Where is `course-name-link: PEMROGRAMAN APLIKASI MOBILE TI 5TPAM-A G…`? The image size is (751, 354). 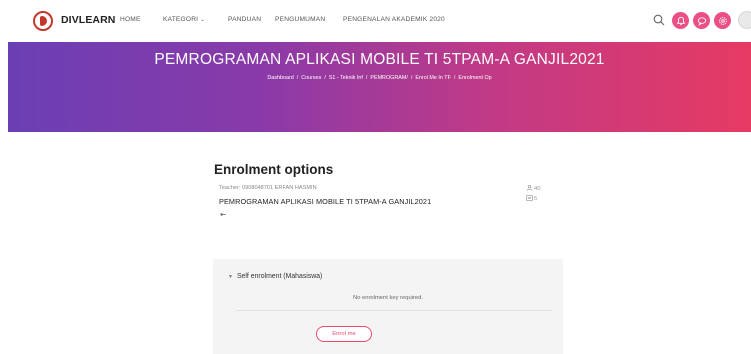
course-name-link: PEMROGRAMAN APLIKASI MOBILE TI 5TPAM-A G… is located at coordinates (325, 201).